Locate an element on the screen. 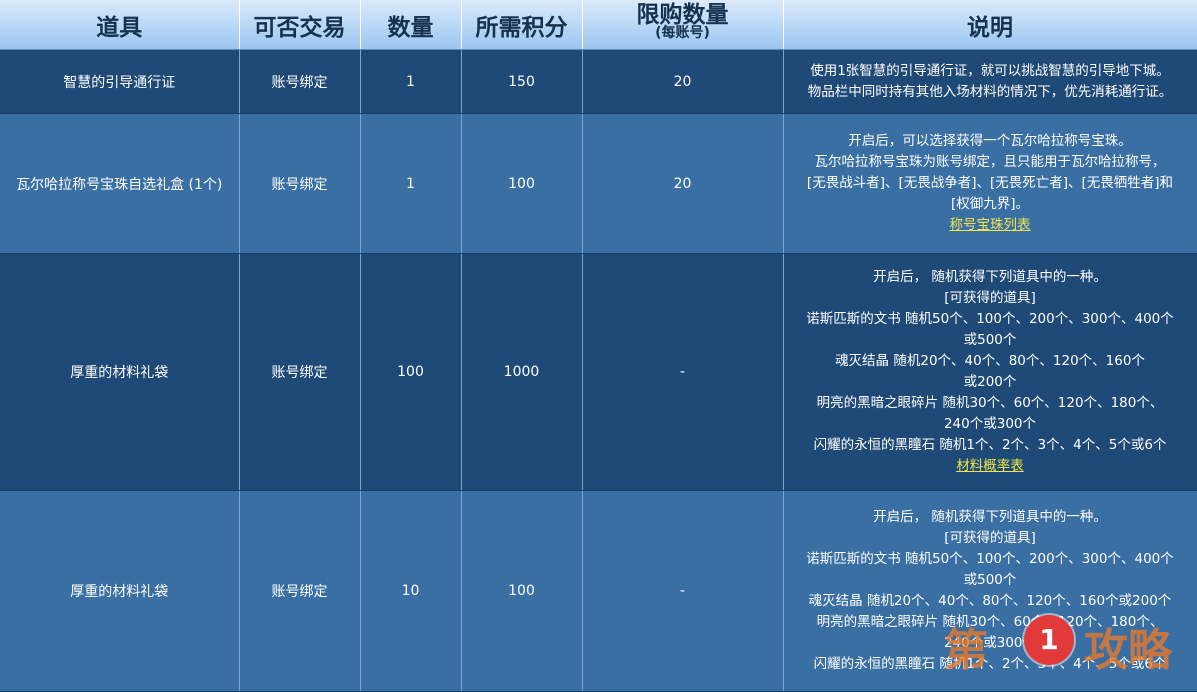 This screenshot has width=1197, height=692. header-points: 所需积分 is located at coordinates (522, 25).